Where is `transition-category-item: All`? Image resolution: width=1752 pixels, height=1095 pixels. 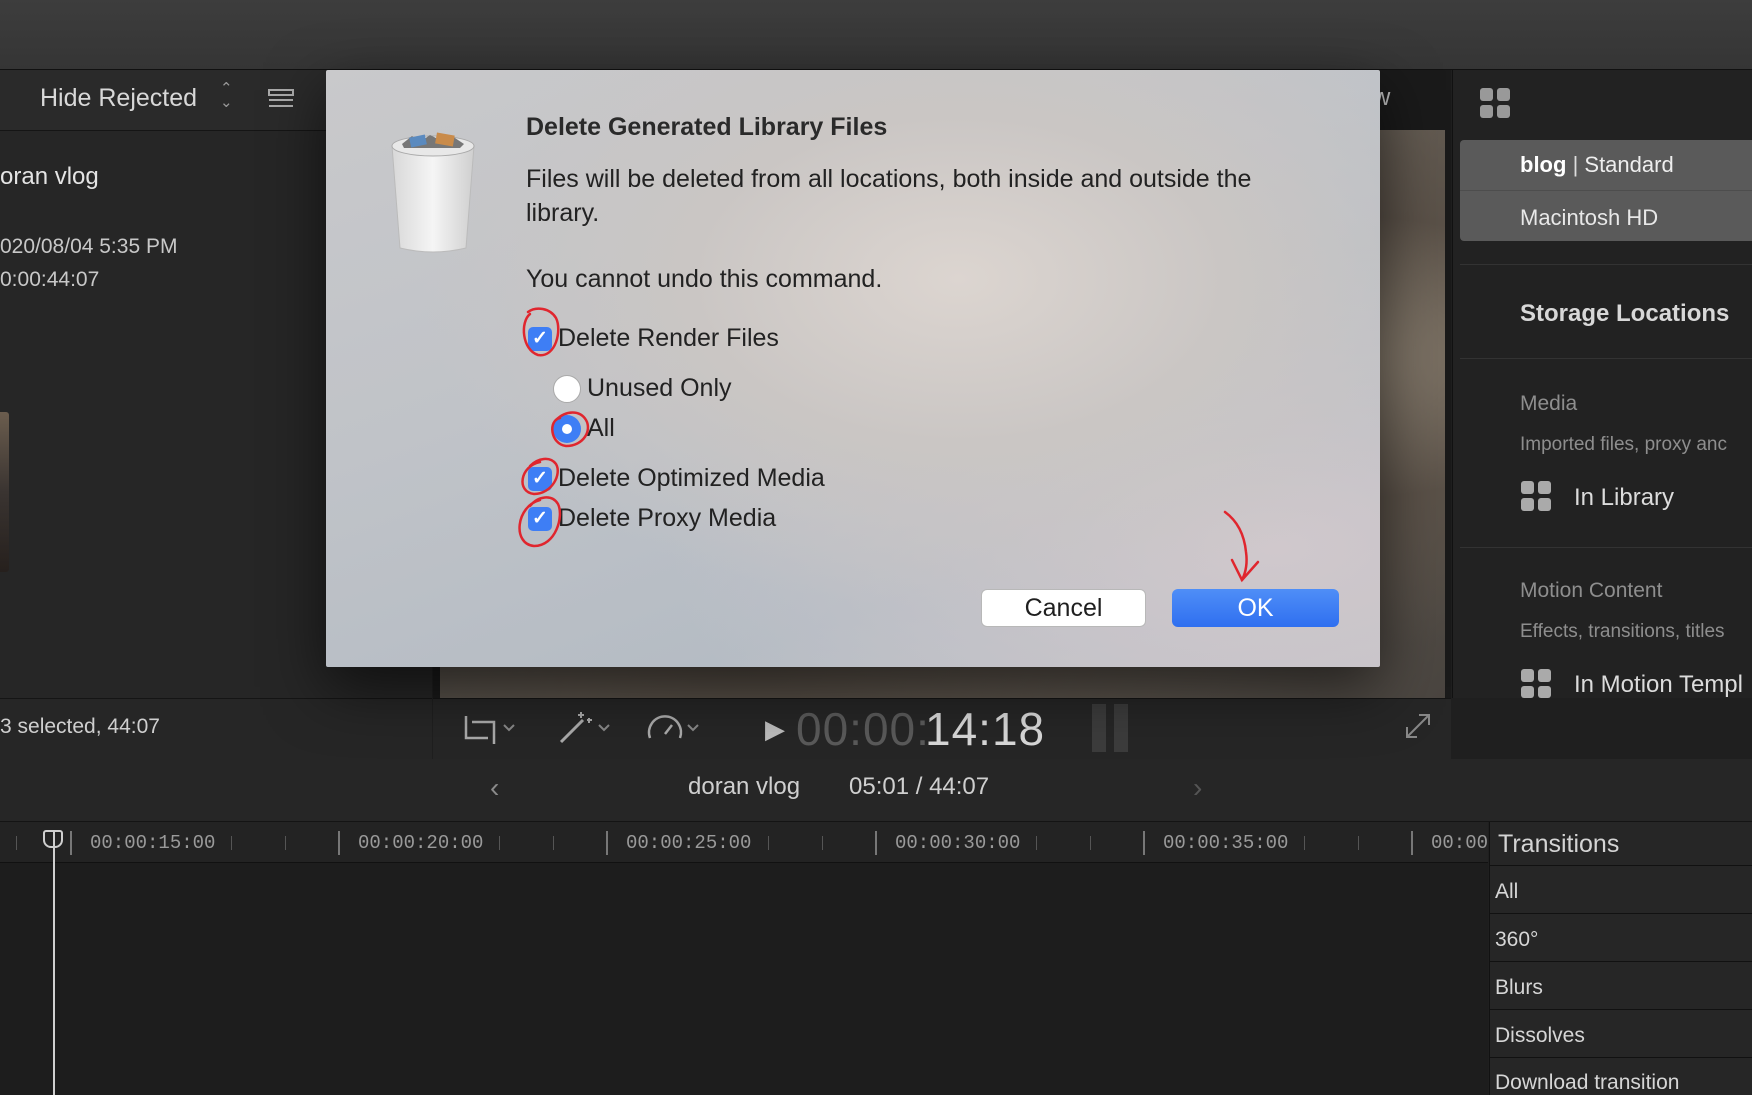 transition-category-item: All is located at coordinates (1506, 892).